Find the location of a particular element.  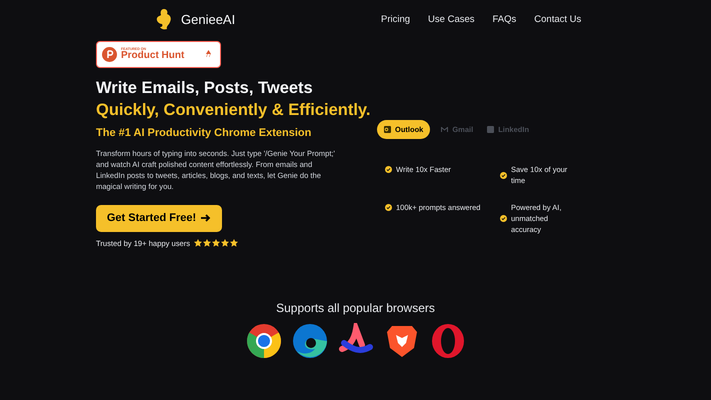

mail-app-icon is located at coordinates (387, 129).